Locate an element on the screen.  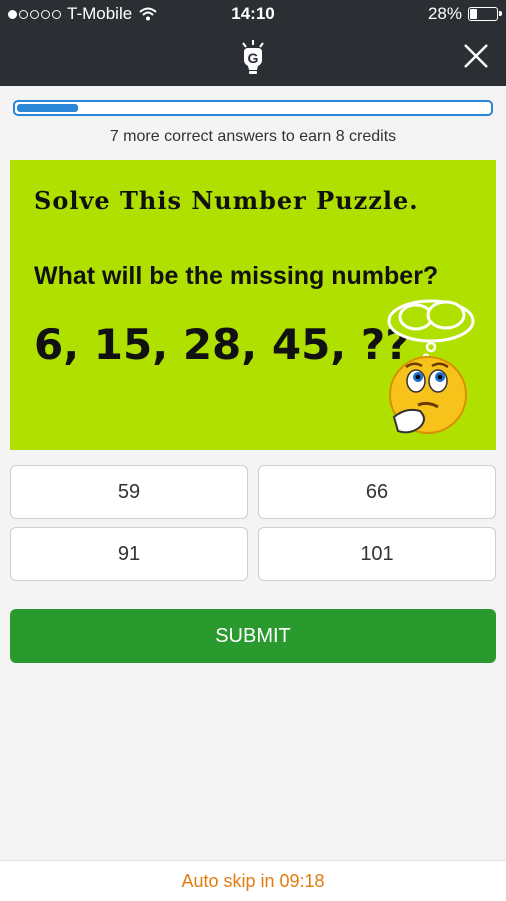
thinking-face-icon is located at coordinates (431, 366).